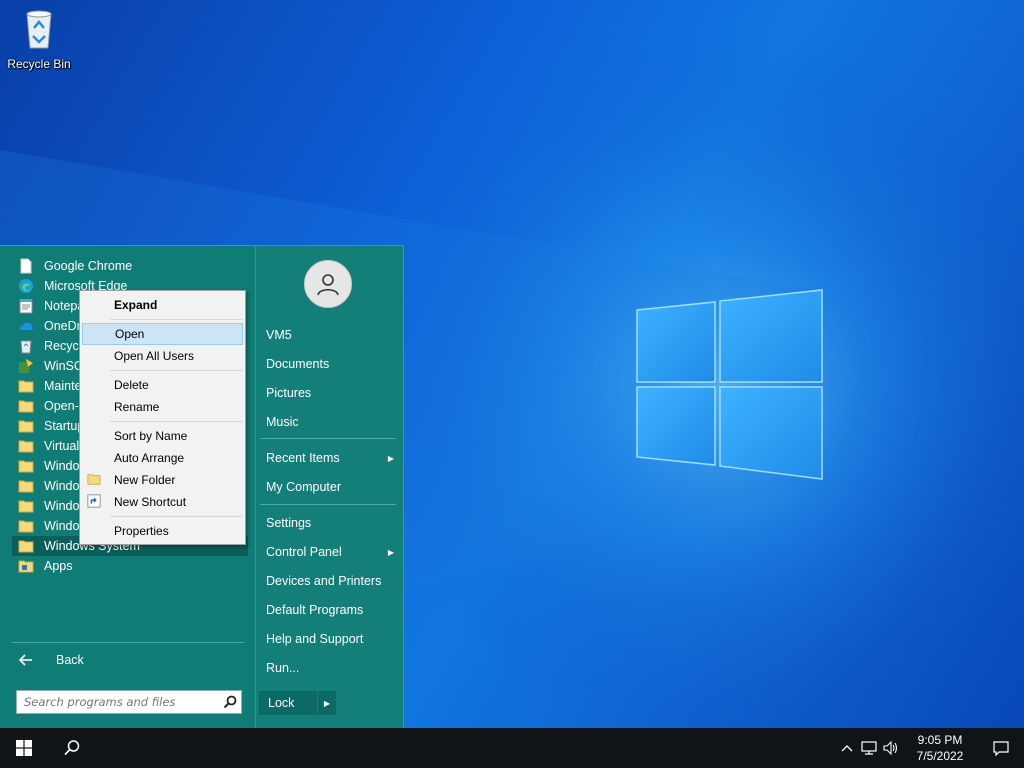 The image size is (1024, 768). Describe the element at coordinates (279, 335) in the screenshot. I see `places-item-label: VM5` at that location.